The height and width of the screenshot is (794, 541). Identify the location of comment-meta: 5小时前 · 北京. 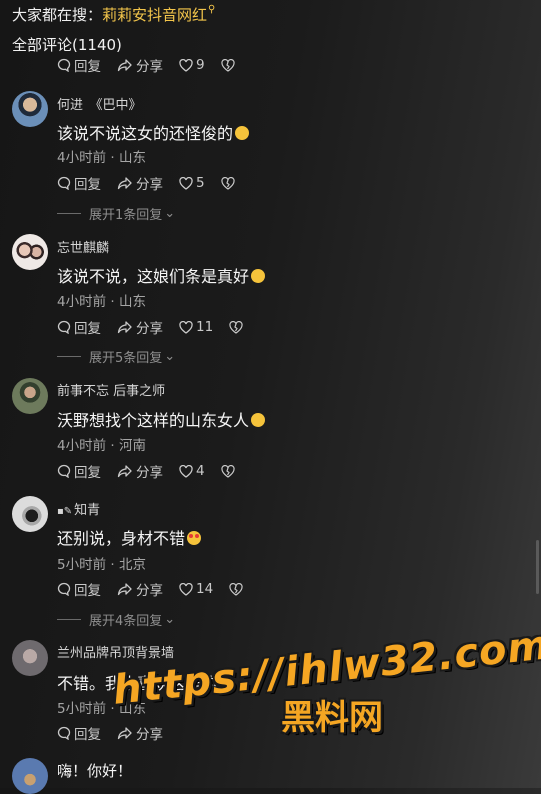
(101, 565).